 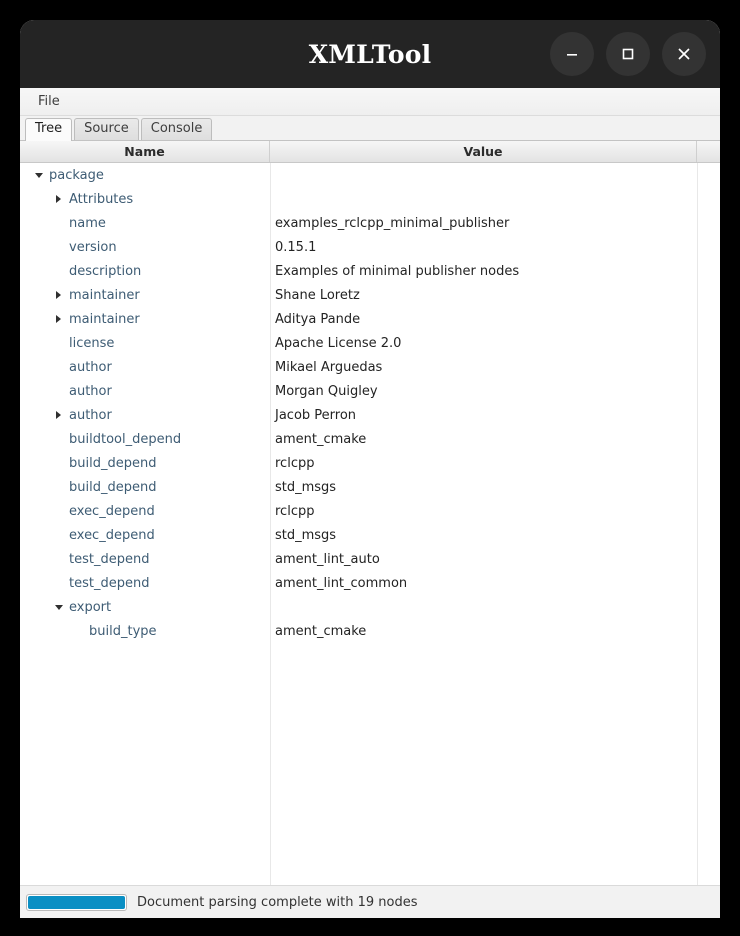 I want to click on status-bar: Document parsing complete with 19 nodes, so click(x=370, y=901).